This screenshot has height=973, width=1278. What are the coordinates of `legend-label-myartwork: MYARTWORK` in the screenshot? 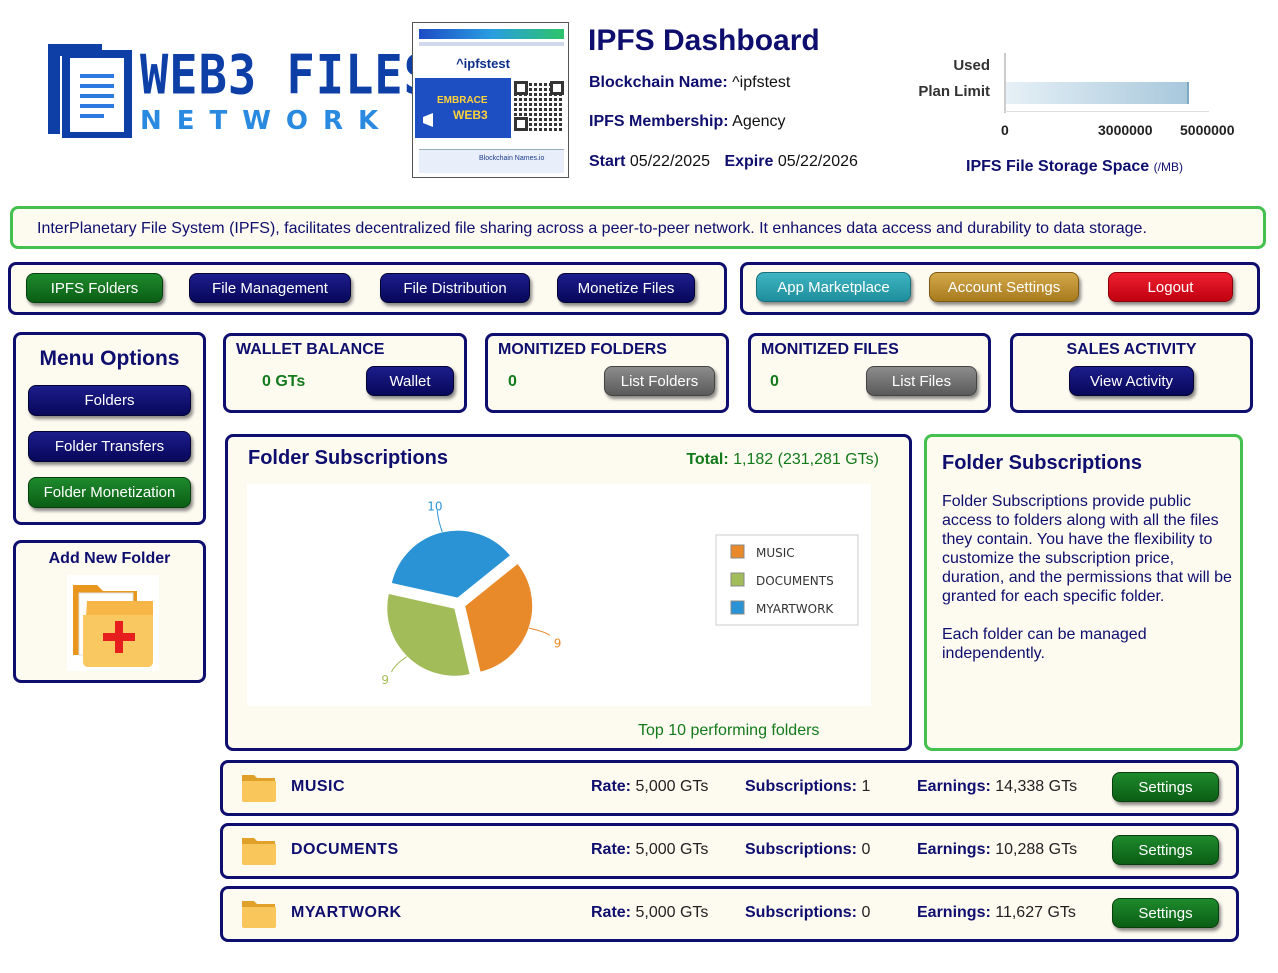 It's located at (795, 609).